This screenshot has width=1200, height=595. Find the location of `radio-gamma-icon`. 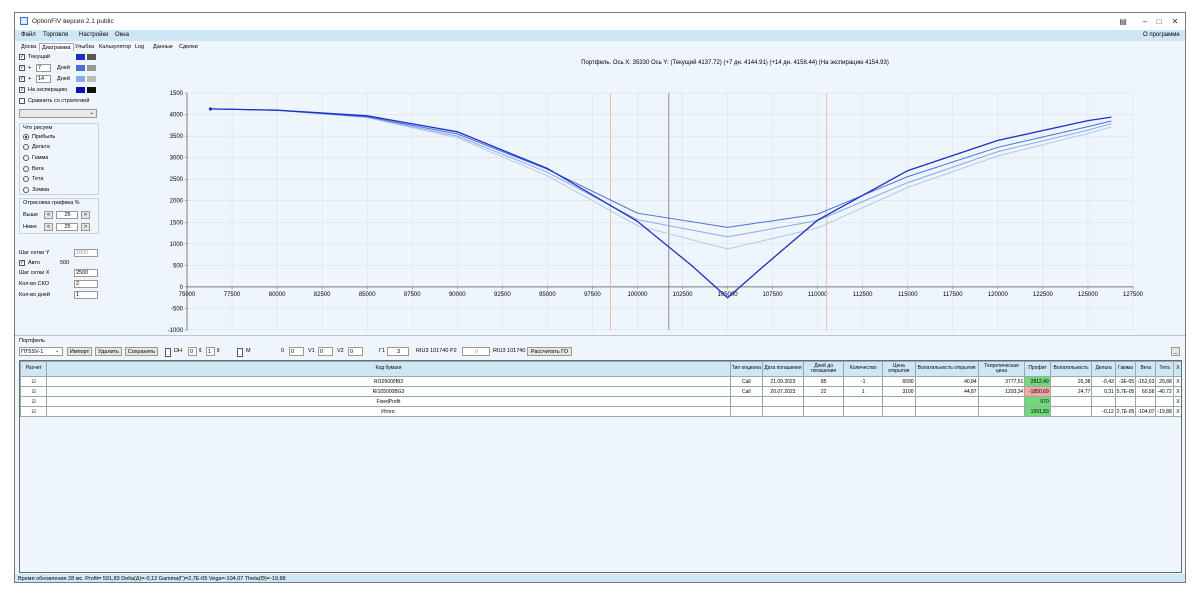

radio-gamma-icon is located at coordinates (26, 158).